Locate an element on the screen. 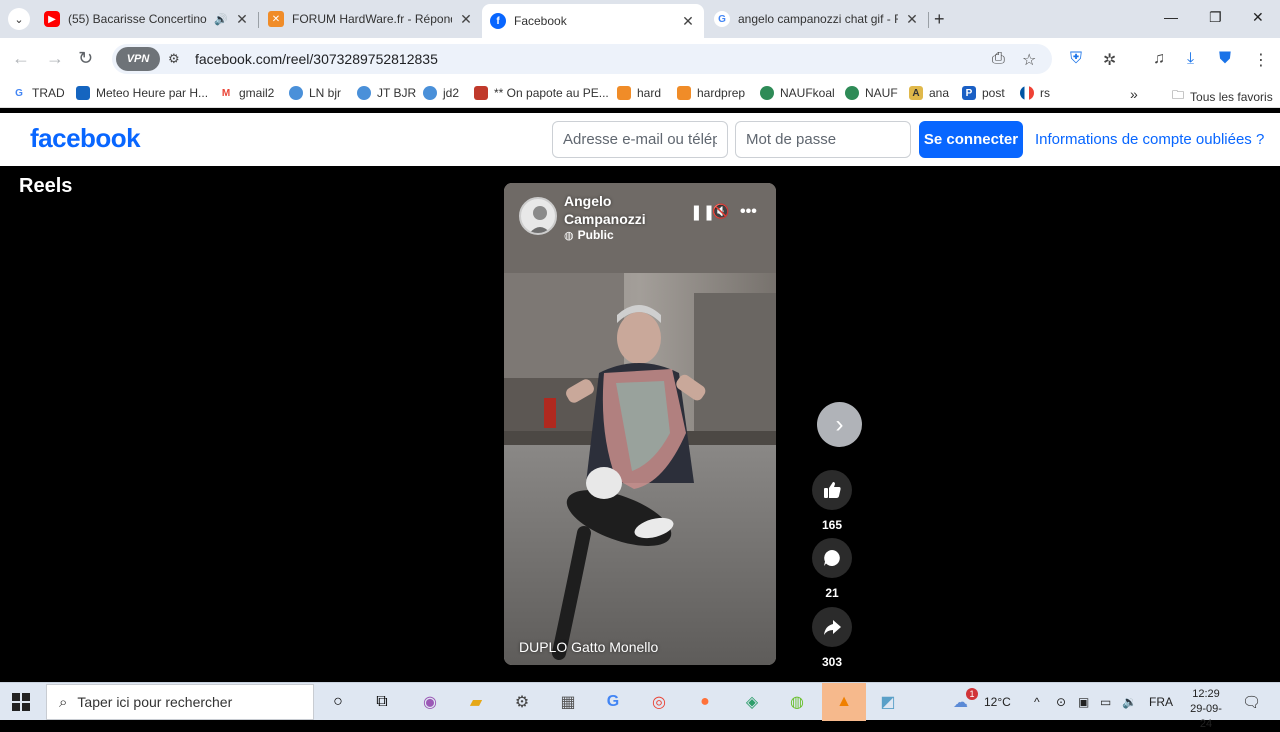 Image resolution: width=1280 pixels, height=732 pixels. author-name: Angelo Campanozzi is located at coordinates (614, 210).